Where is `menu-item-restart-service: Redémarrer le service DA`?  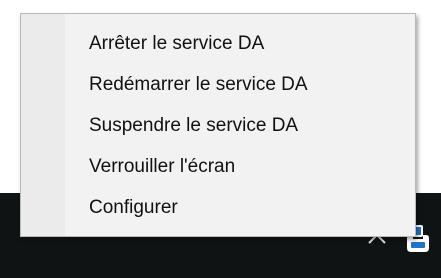
menu-item-restart-service: Redémarrer le service DA is located at coordinates (218, 85).